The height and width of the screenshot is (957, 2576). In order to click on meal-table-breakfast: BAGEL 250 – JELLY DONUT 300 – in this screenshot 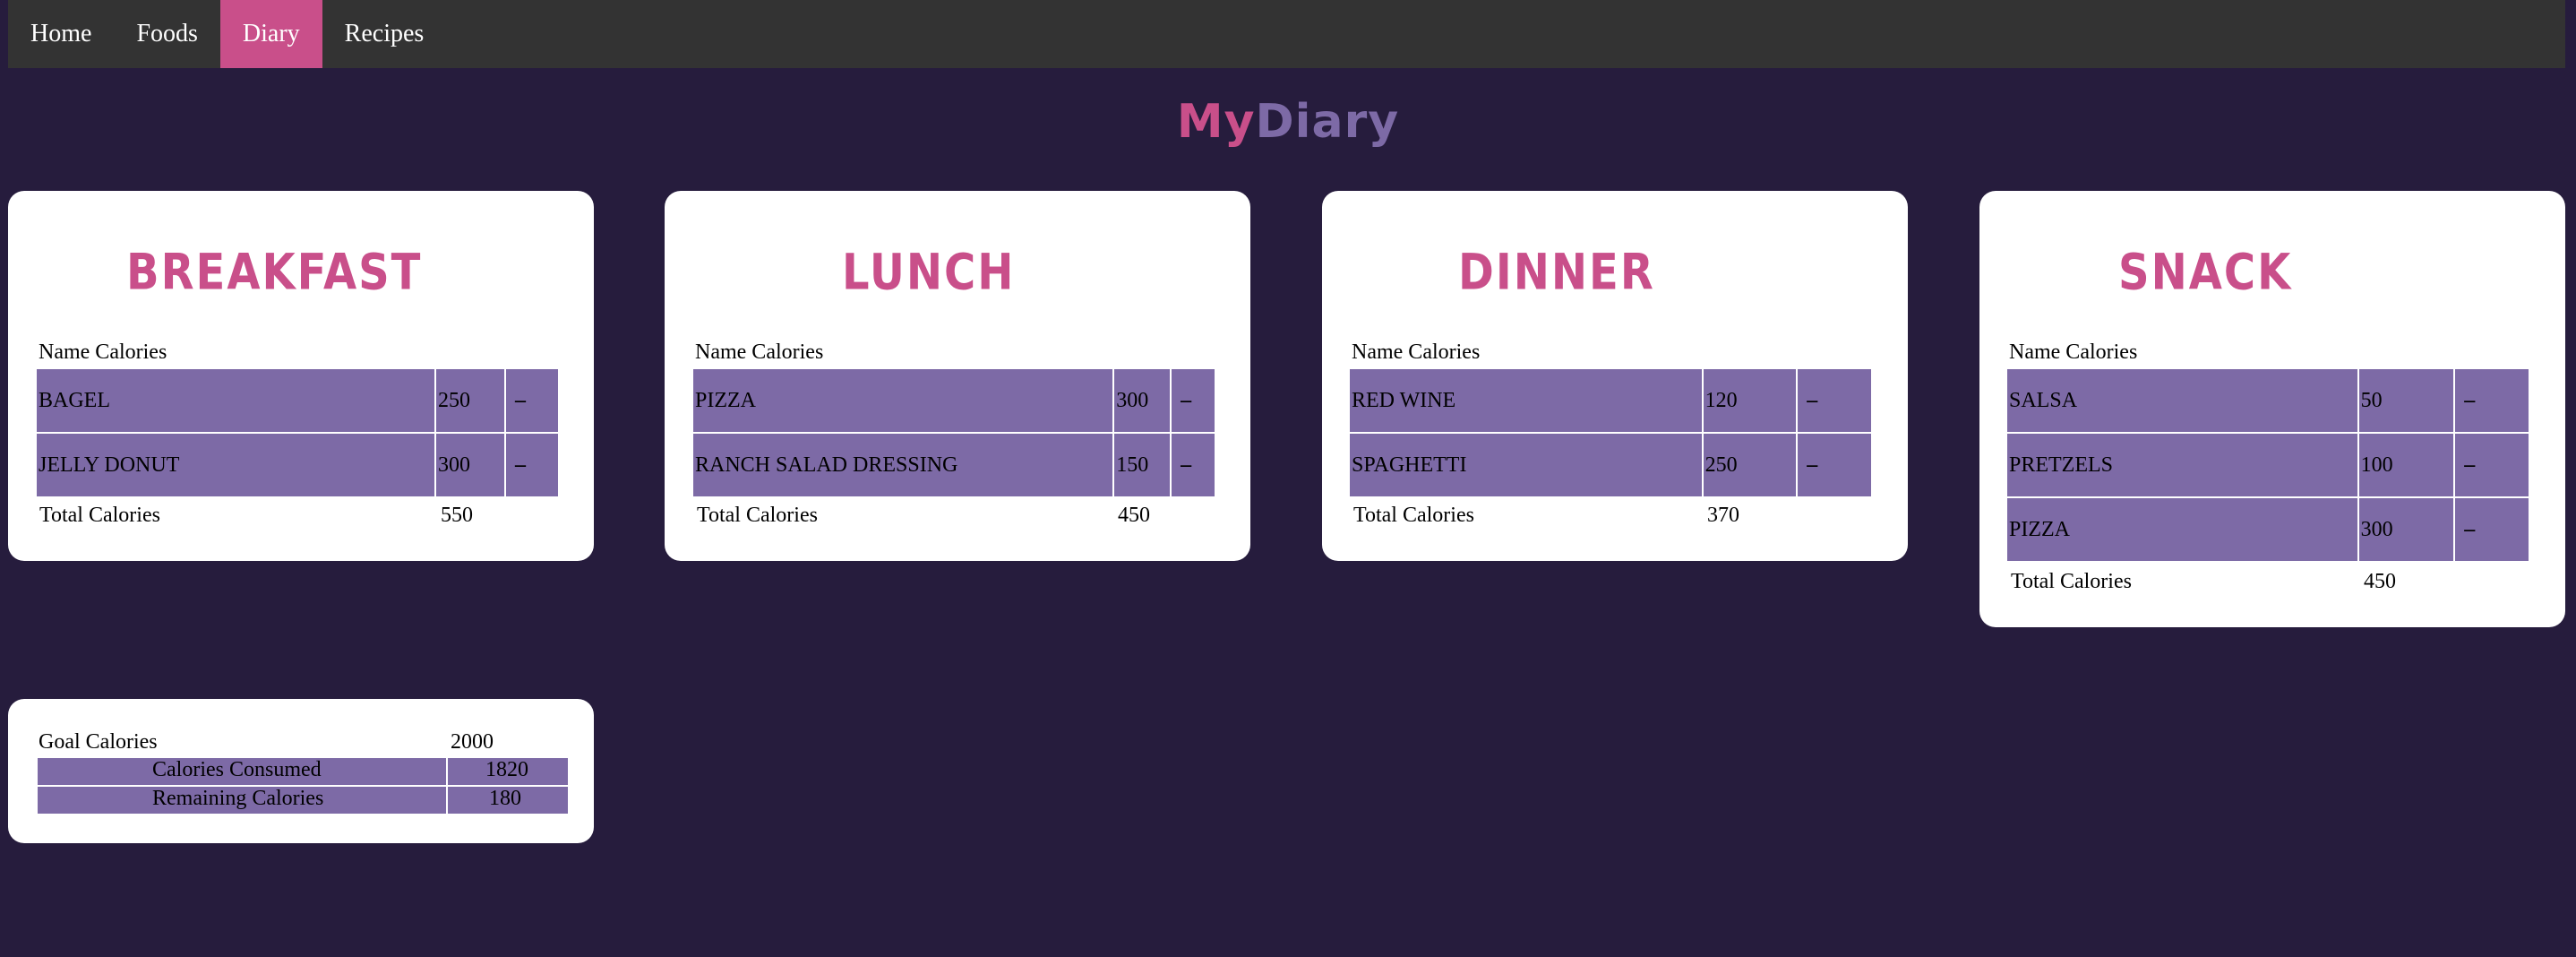, I will do `click(297, 432)`.